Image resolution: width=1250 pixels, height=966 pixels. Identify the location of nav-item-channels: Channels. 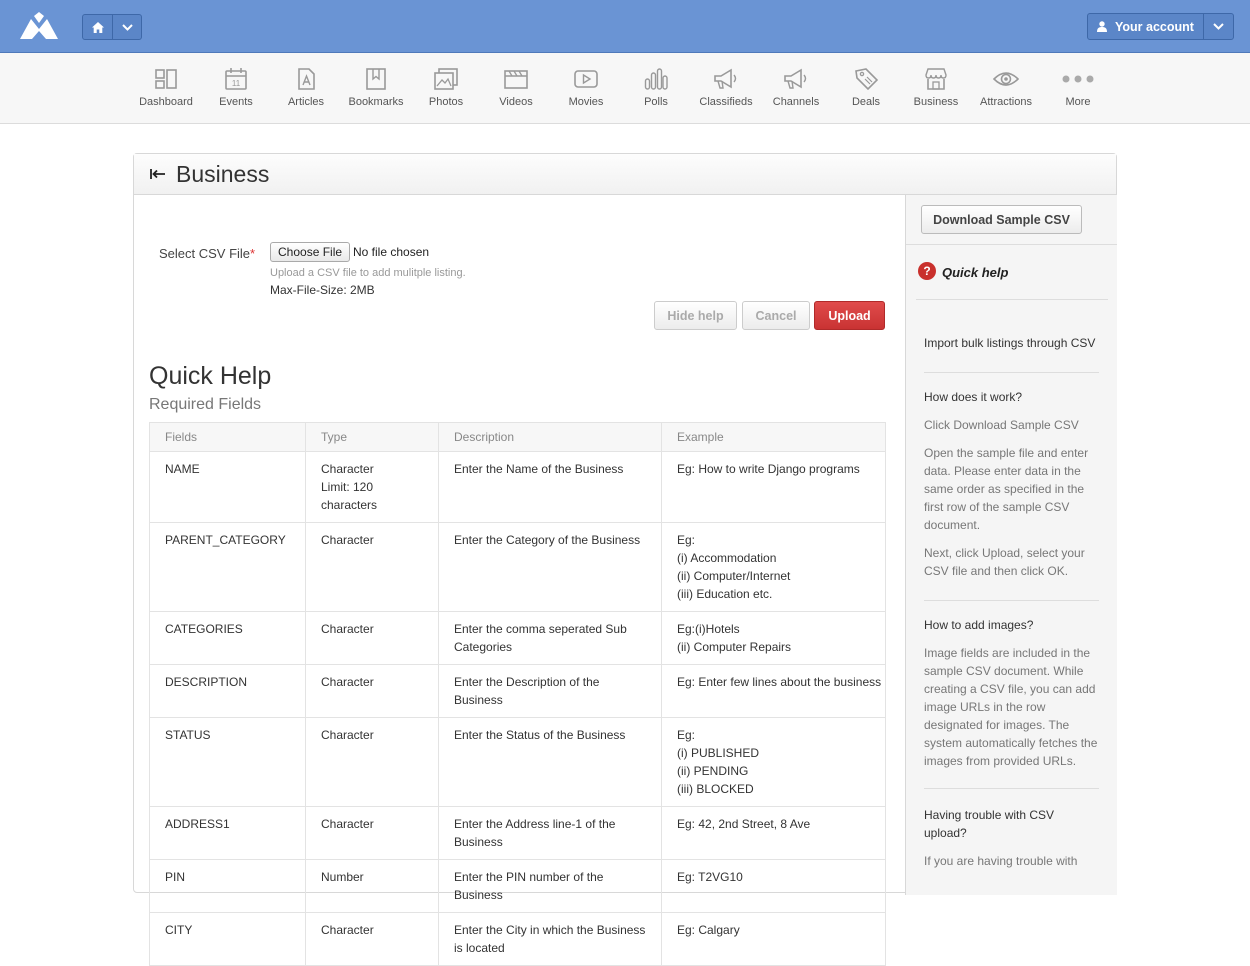
(796, 88).